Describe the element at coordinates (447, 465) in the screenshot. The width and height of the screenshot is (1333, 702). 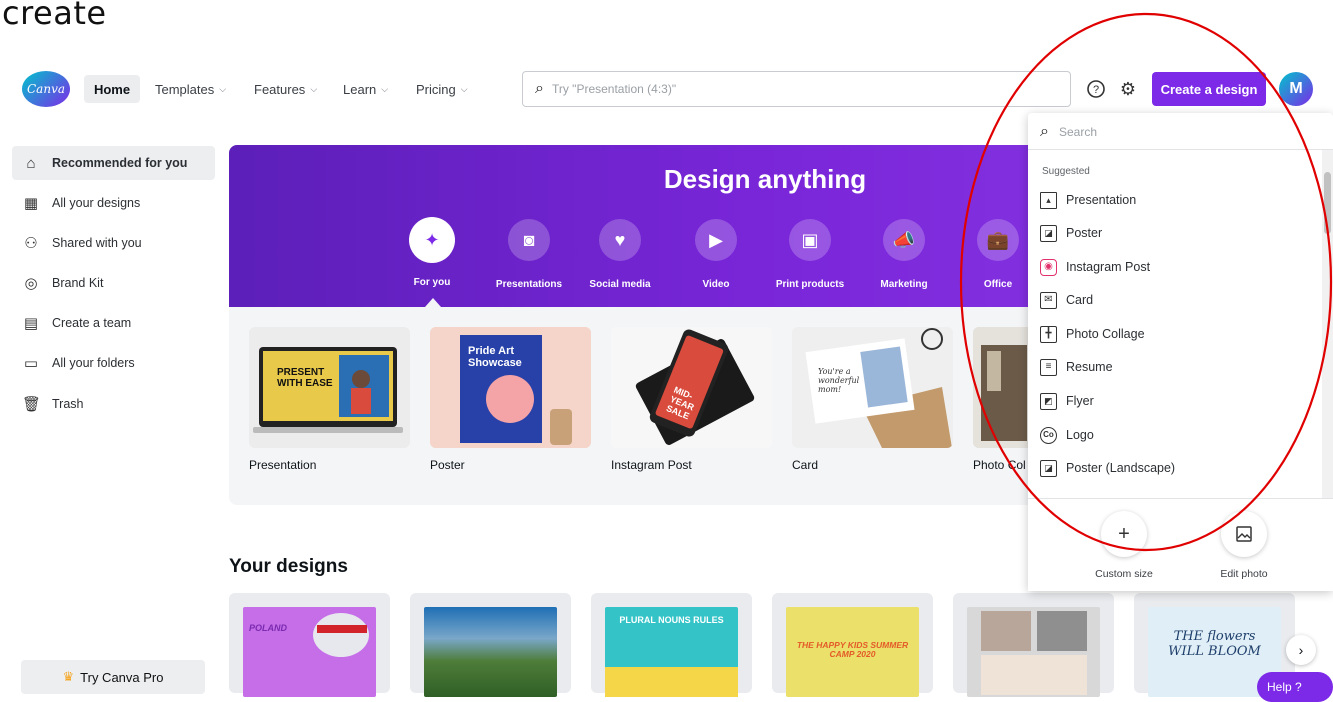
I see `card-label: Poster` at that location.